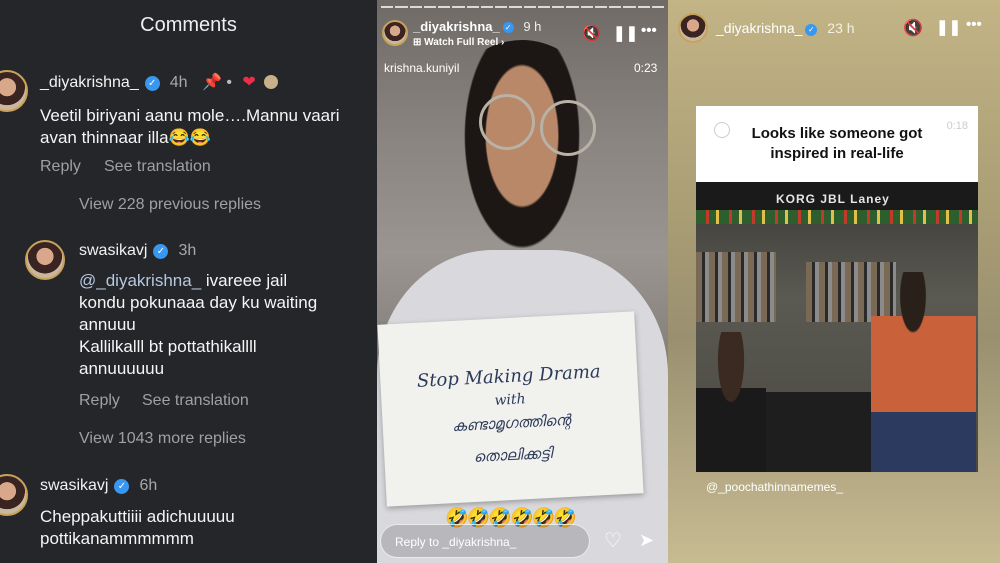  Describe the element at coordinates (841, 28) in the screenshot. I see `story-time: 23 h` at that location.